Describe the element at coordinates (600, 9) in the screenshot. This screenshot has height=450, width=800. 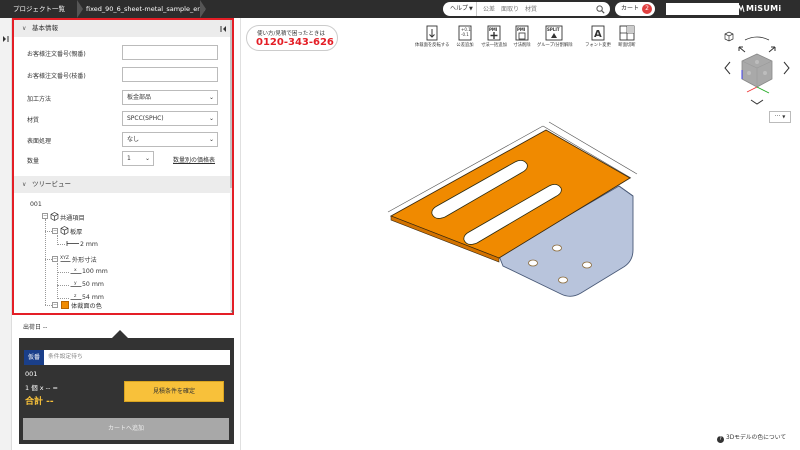
I see `search-icon` at that location.